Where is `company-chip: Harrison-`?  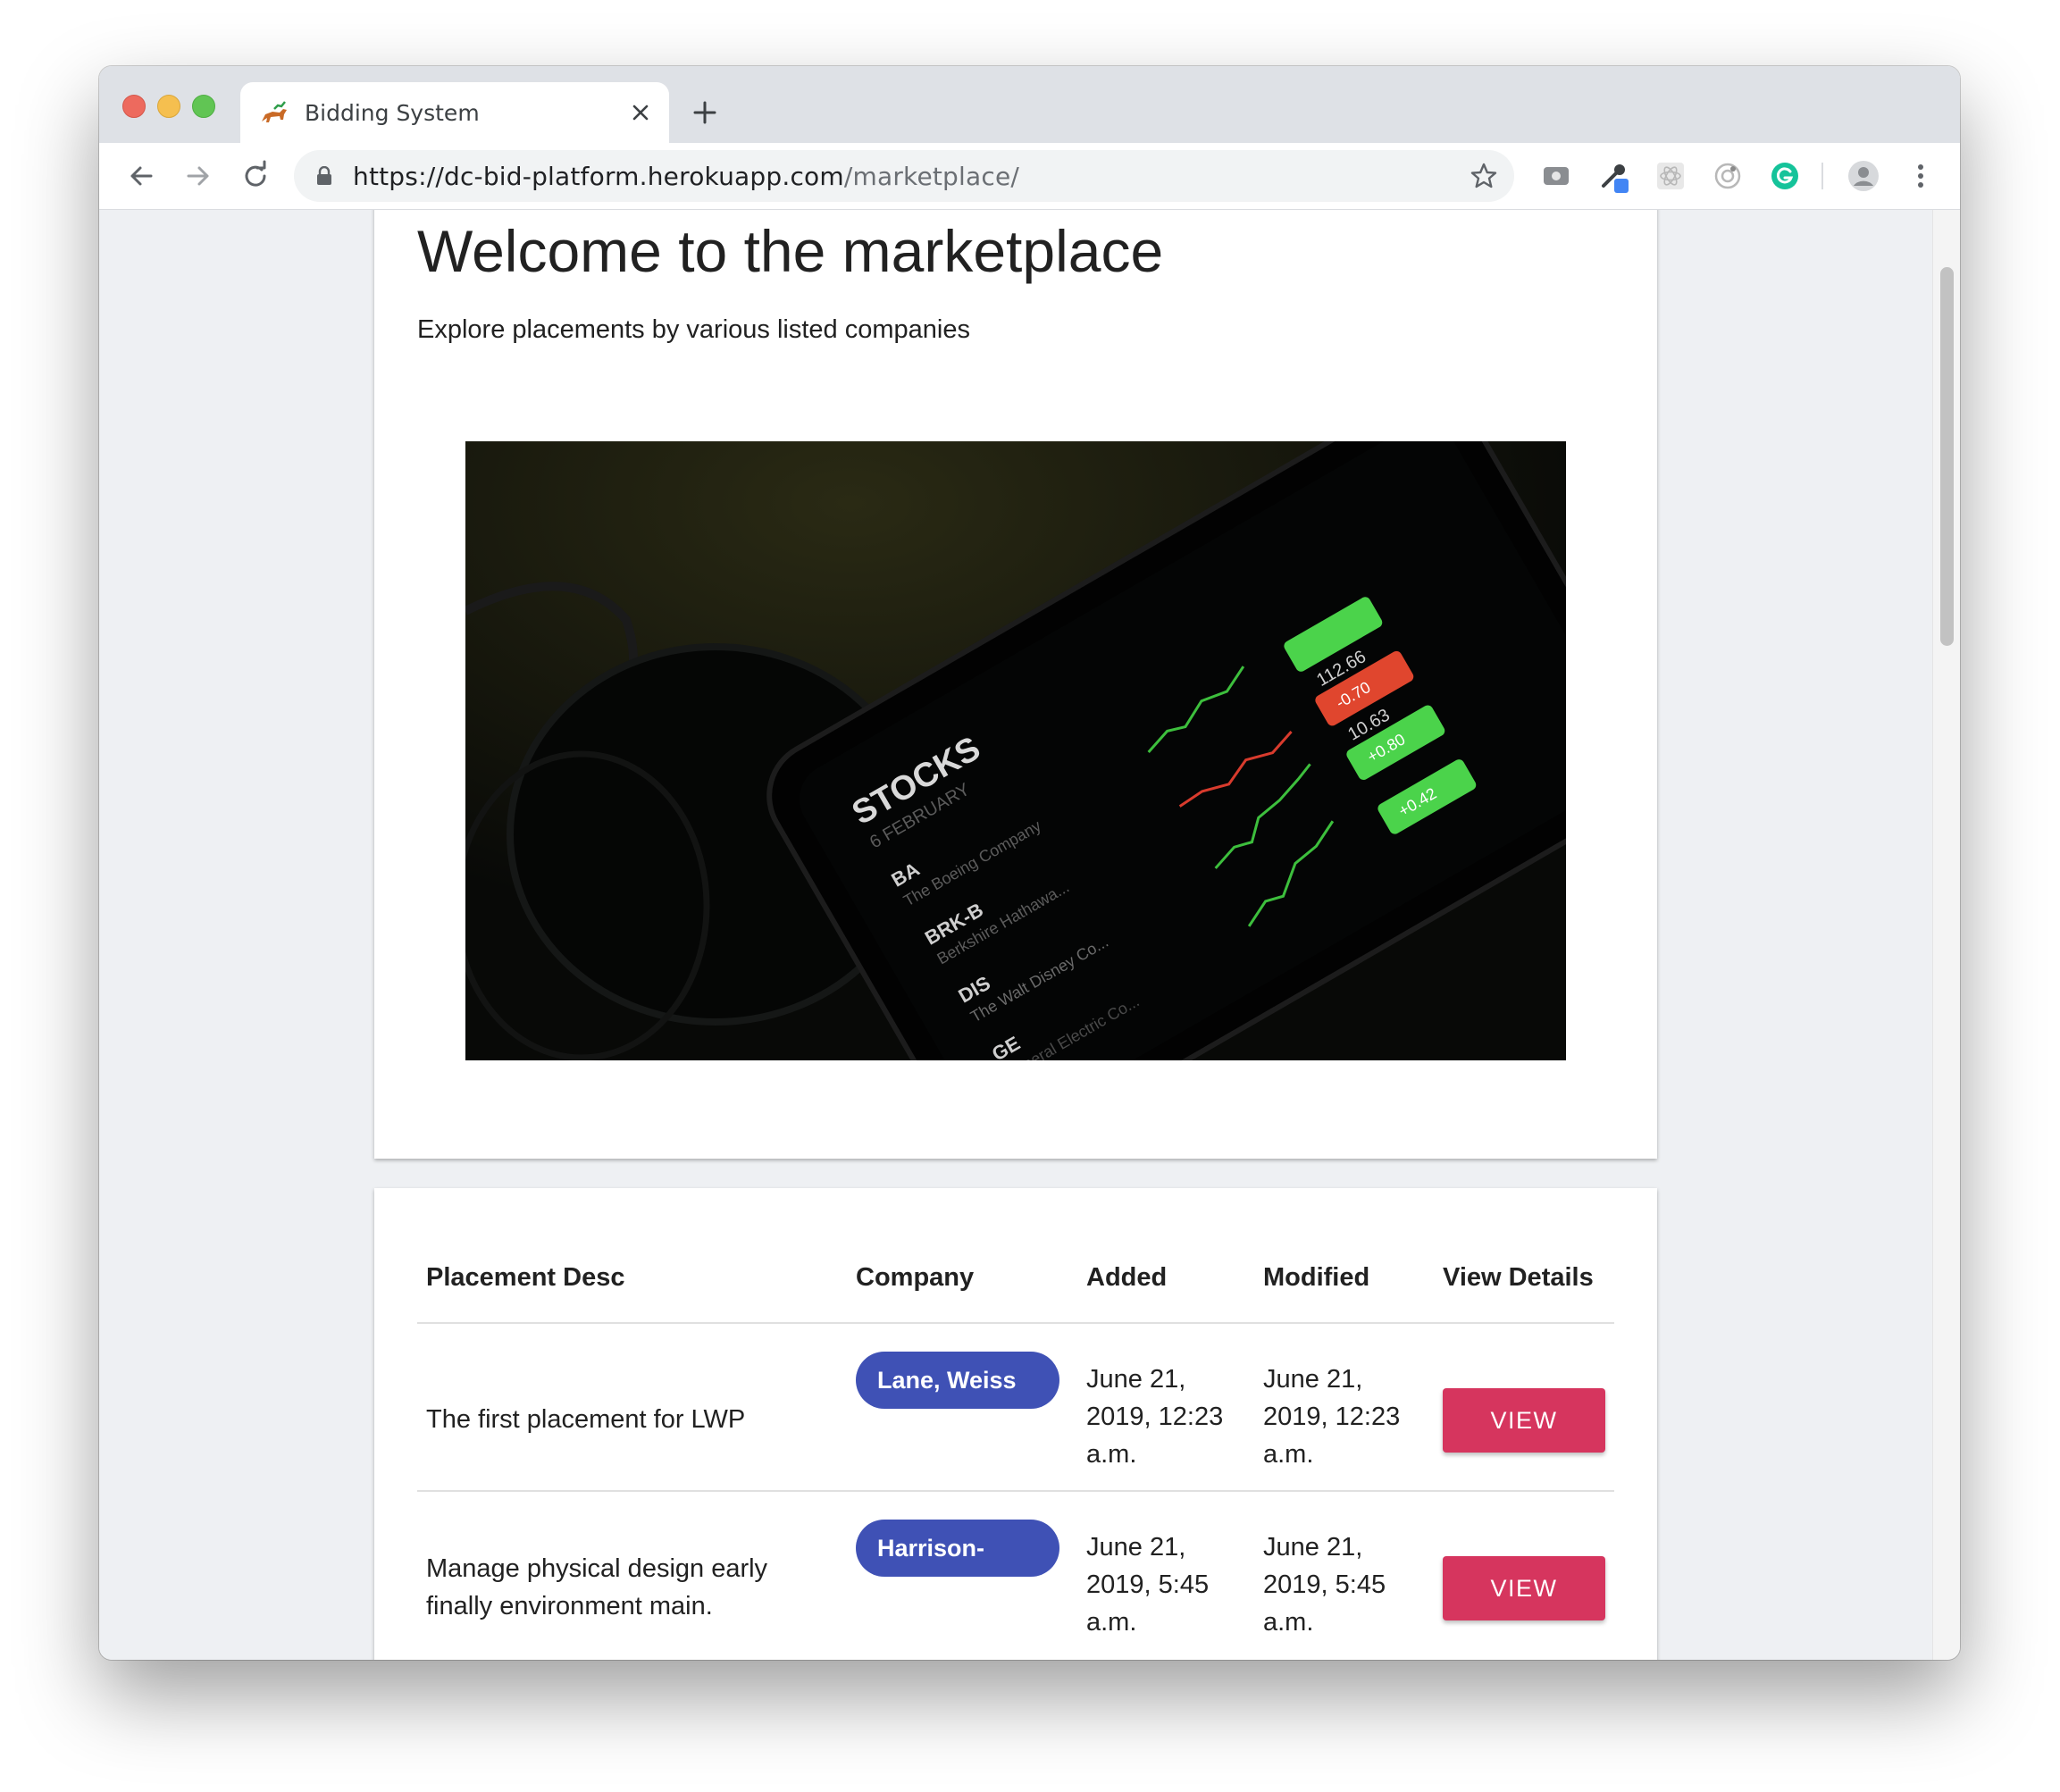
company-chip: Harrison- is located at coordinates (957, 1548).